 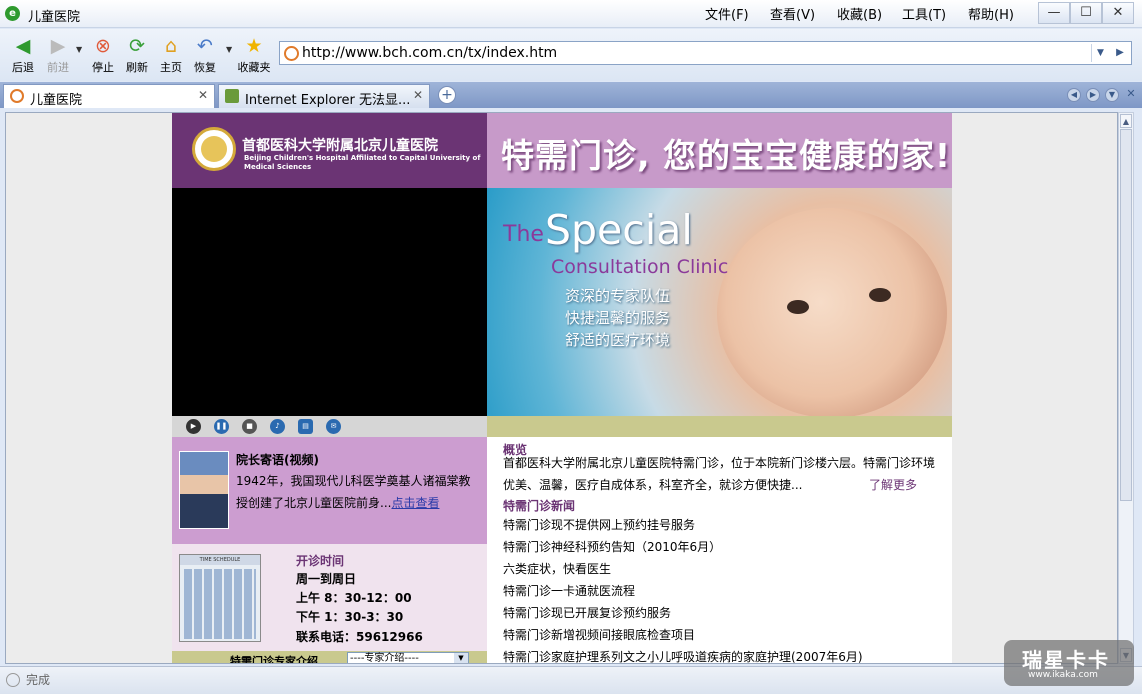 What do you see at coordinates (859, 13) in the screenshot?
I see `menu-favorites: 收藏(B)` at bounding box center [859, 13].